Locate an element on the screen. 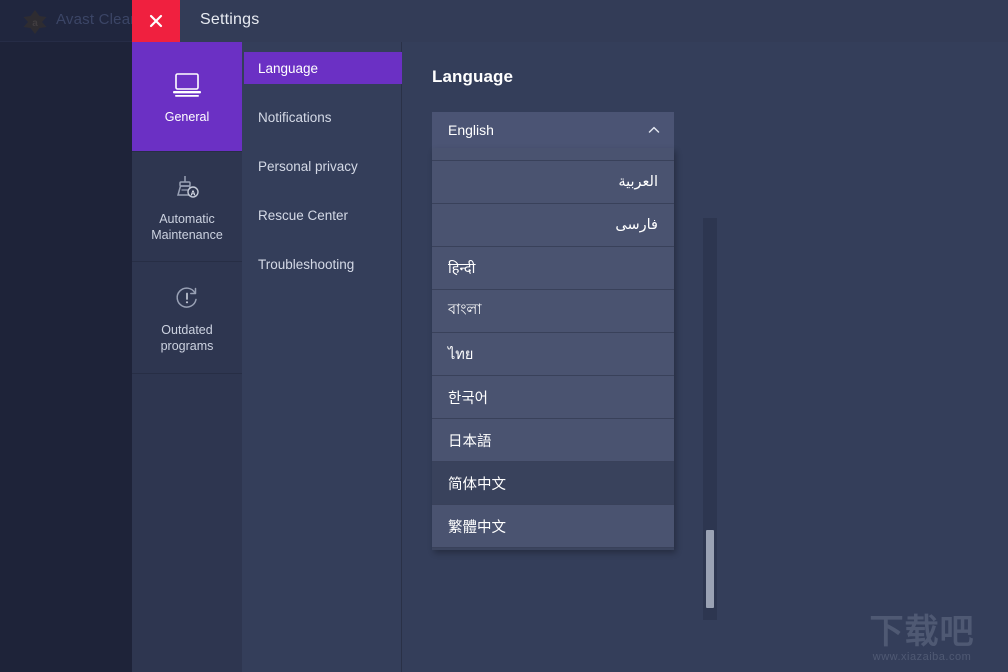  list-item-hindi: हिन्दी is located at coordinates (553, 268).